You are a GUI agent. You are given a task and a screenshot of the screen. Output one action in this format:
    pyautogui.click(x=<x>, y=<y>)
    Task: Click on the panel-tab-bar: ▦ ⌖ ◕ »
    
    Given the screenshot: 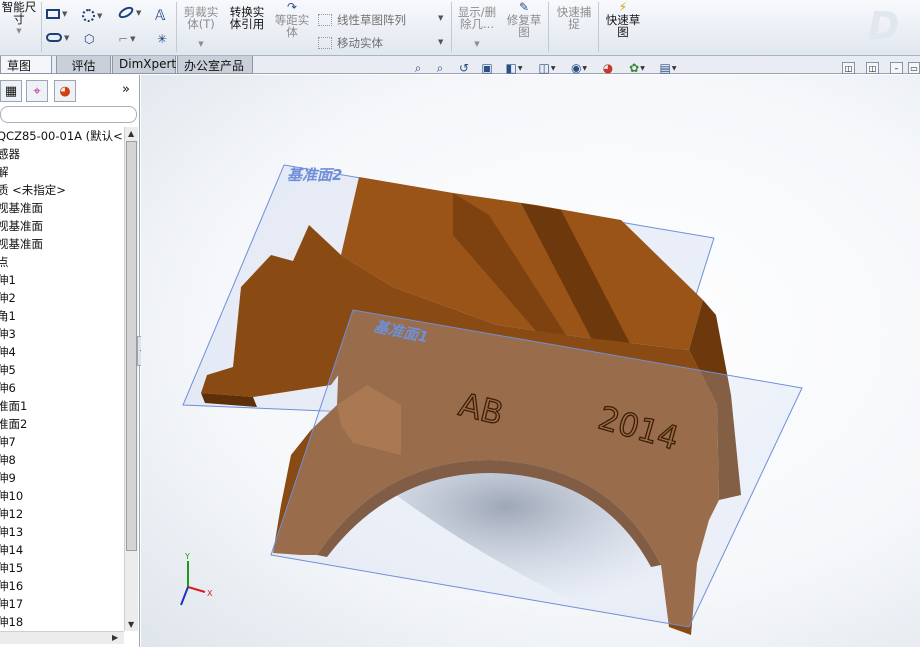 What is the action you would take?
    pyautogui.click(x=70, y=91)
    